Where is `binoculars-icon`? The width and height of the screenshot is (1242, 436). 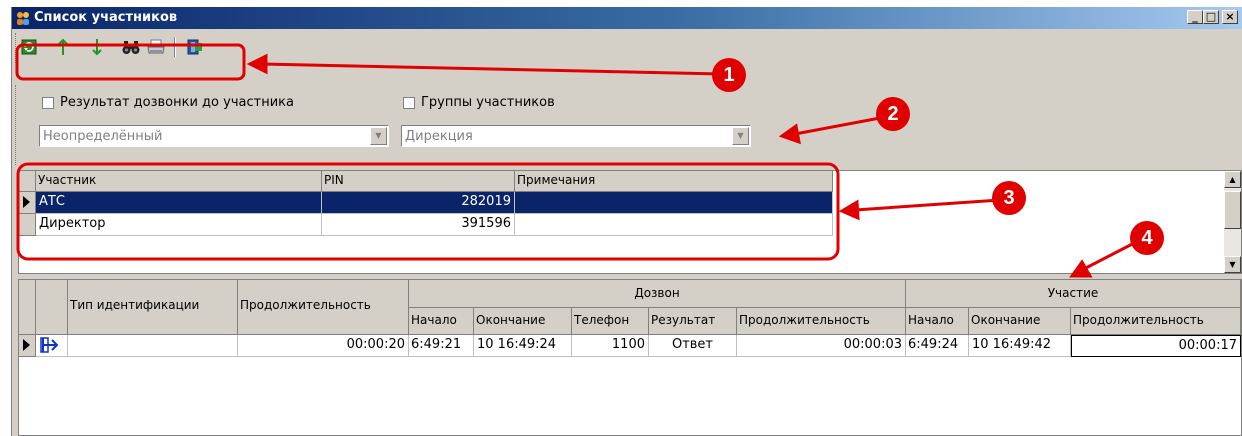 binoculars-icon is located at coordinates (131, 47).